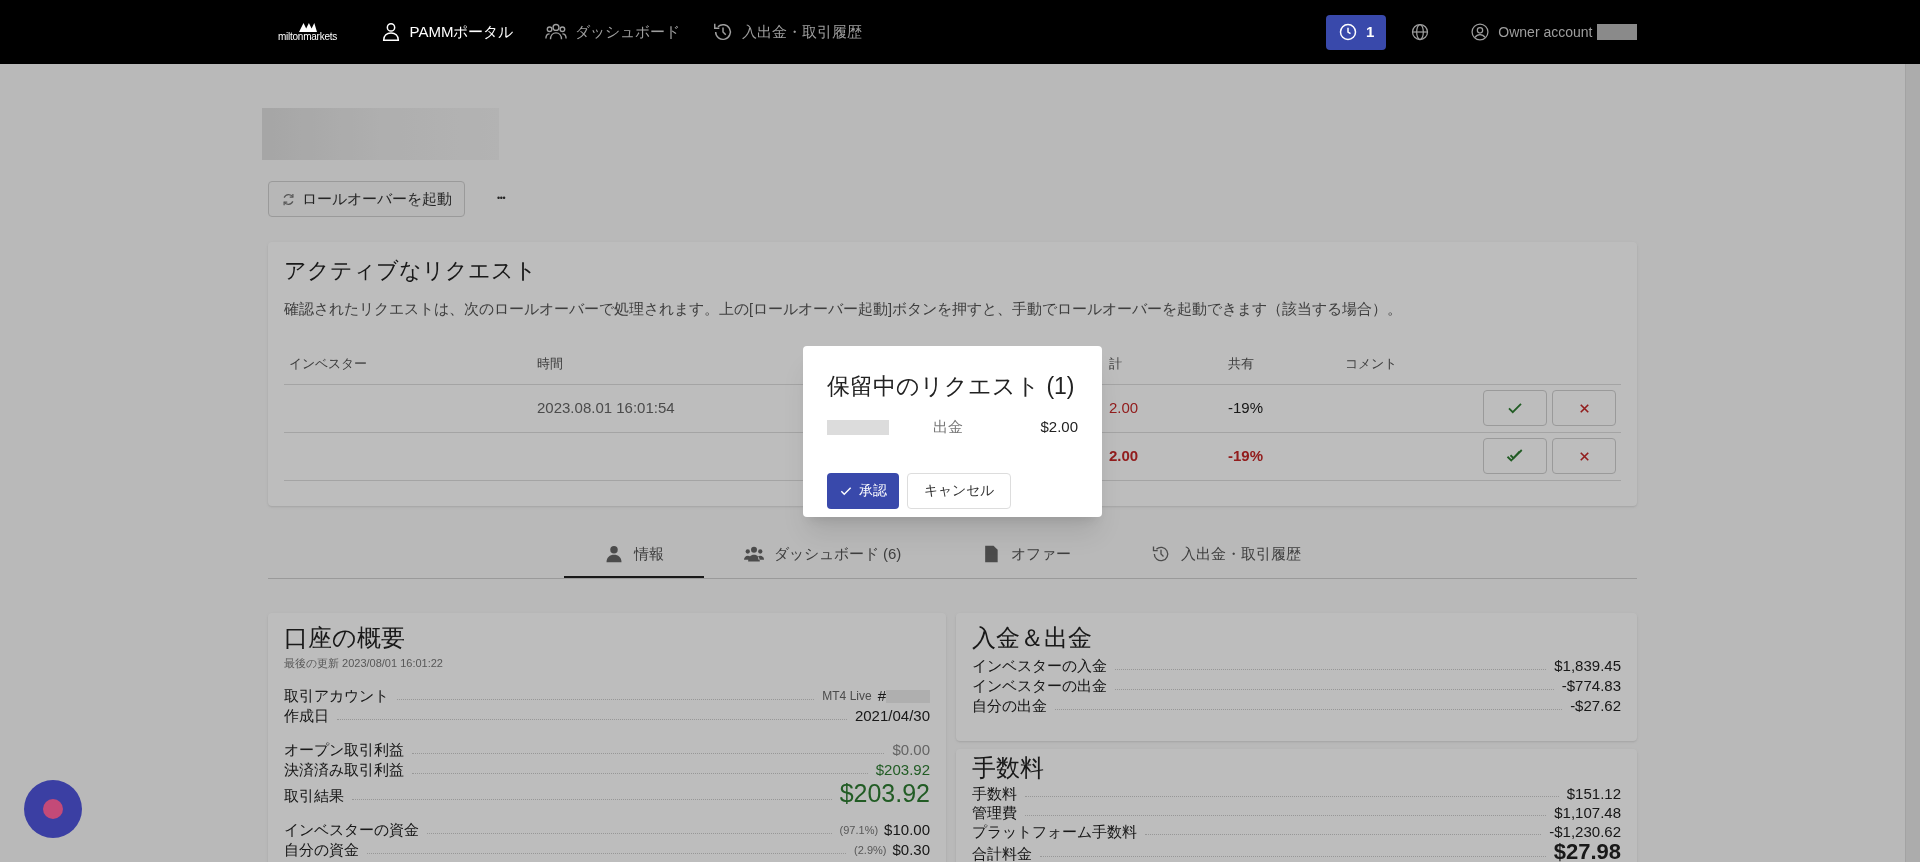  I want to click on row-value: -$27.62, so click(1595, 706).